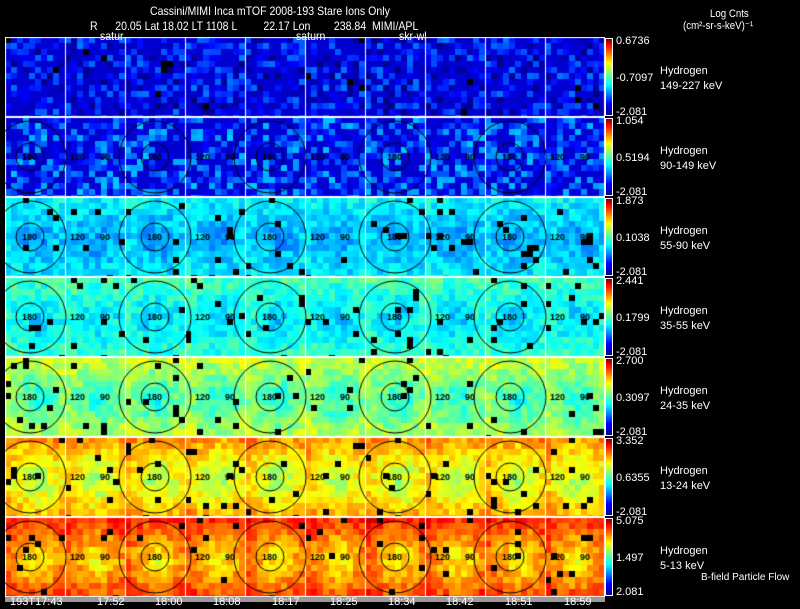 This screenshot has height=609, width=800. I want to click on colorbar-max-label: 3.352, so click(630, 441).